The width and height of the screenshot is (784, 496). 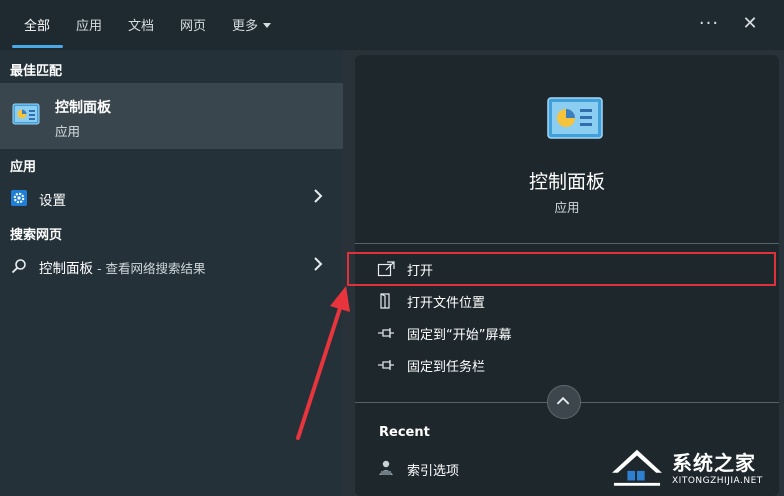 I want to click on tab-all: 全部, so click(x=37, y=24).